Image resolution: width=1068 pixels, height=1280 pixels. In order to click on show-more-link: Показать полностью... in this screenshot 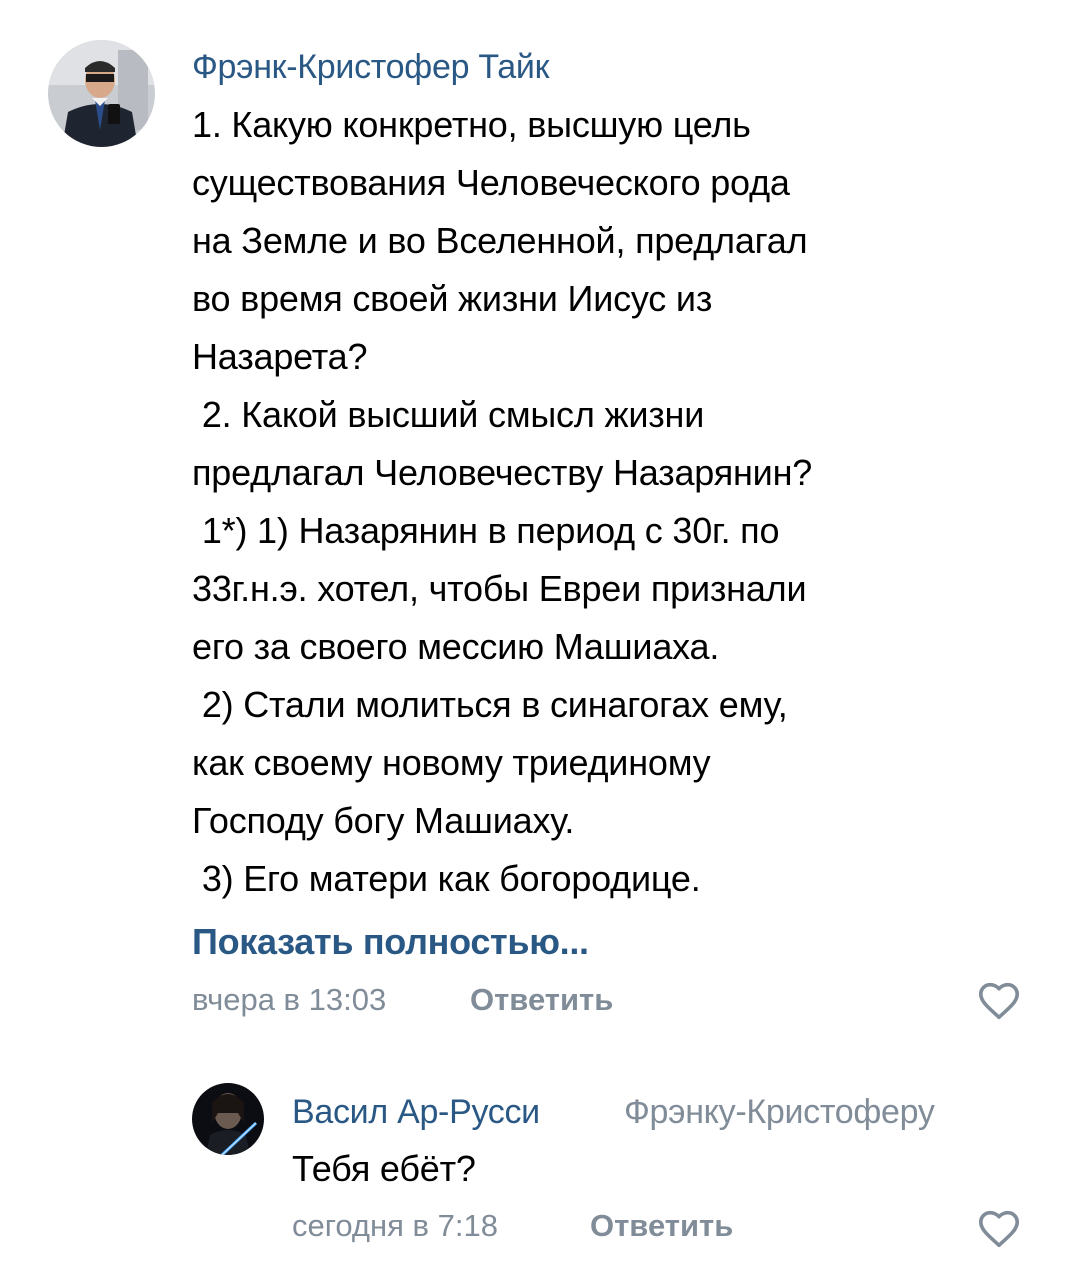, I will do `click(390, 942)`.